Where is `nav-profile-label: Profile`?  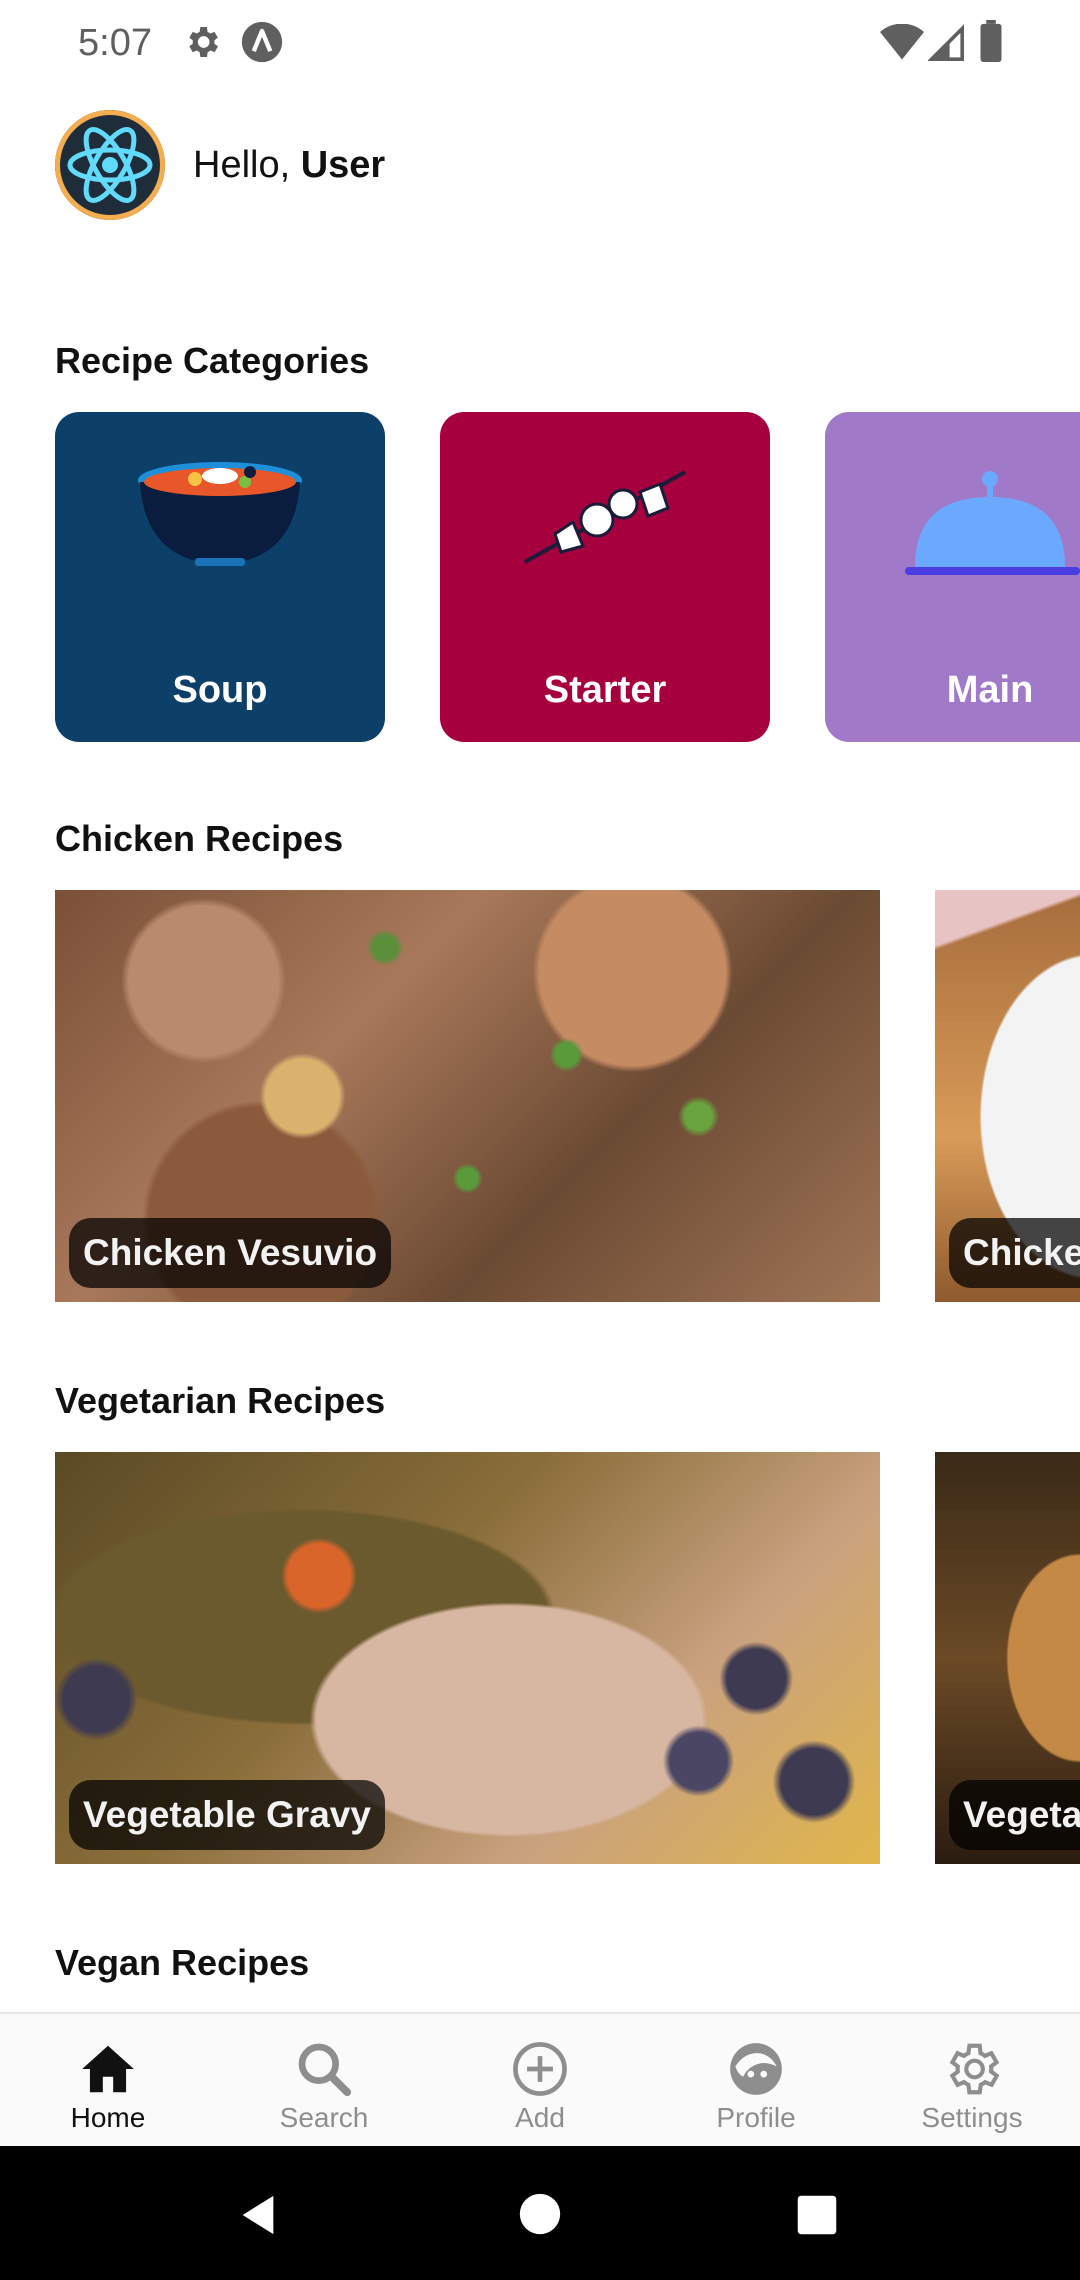
nav-profile-label: Profile is located at coordinates (756, 2117).